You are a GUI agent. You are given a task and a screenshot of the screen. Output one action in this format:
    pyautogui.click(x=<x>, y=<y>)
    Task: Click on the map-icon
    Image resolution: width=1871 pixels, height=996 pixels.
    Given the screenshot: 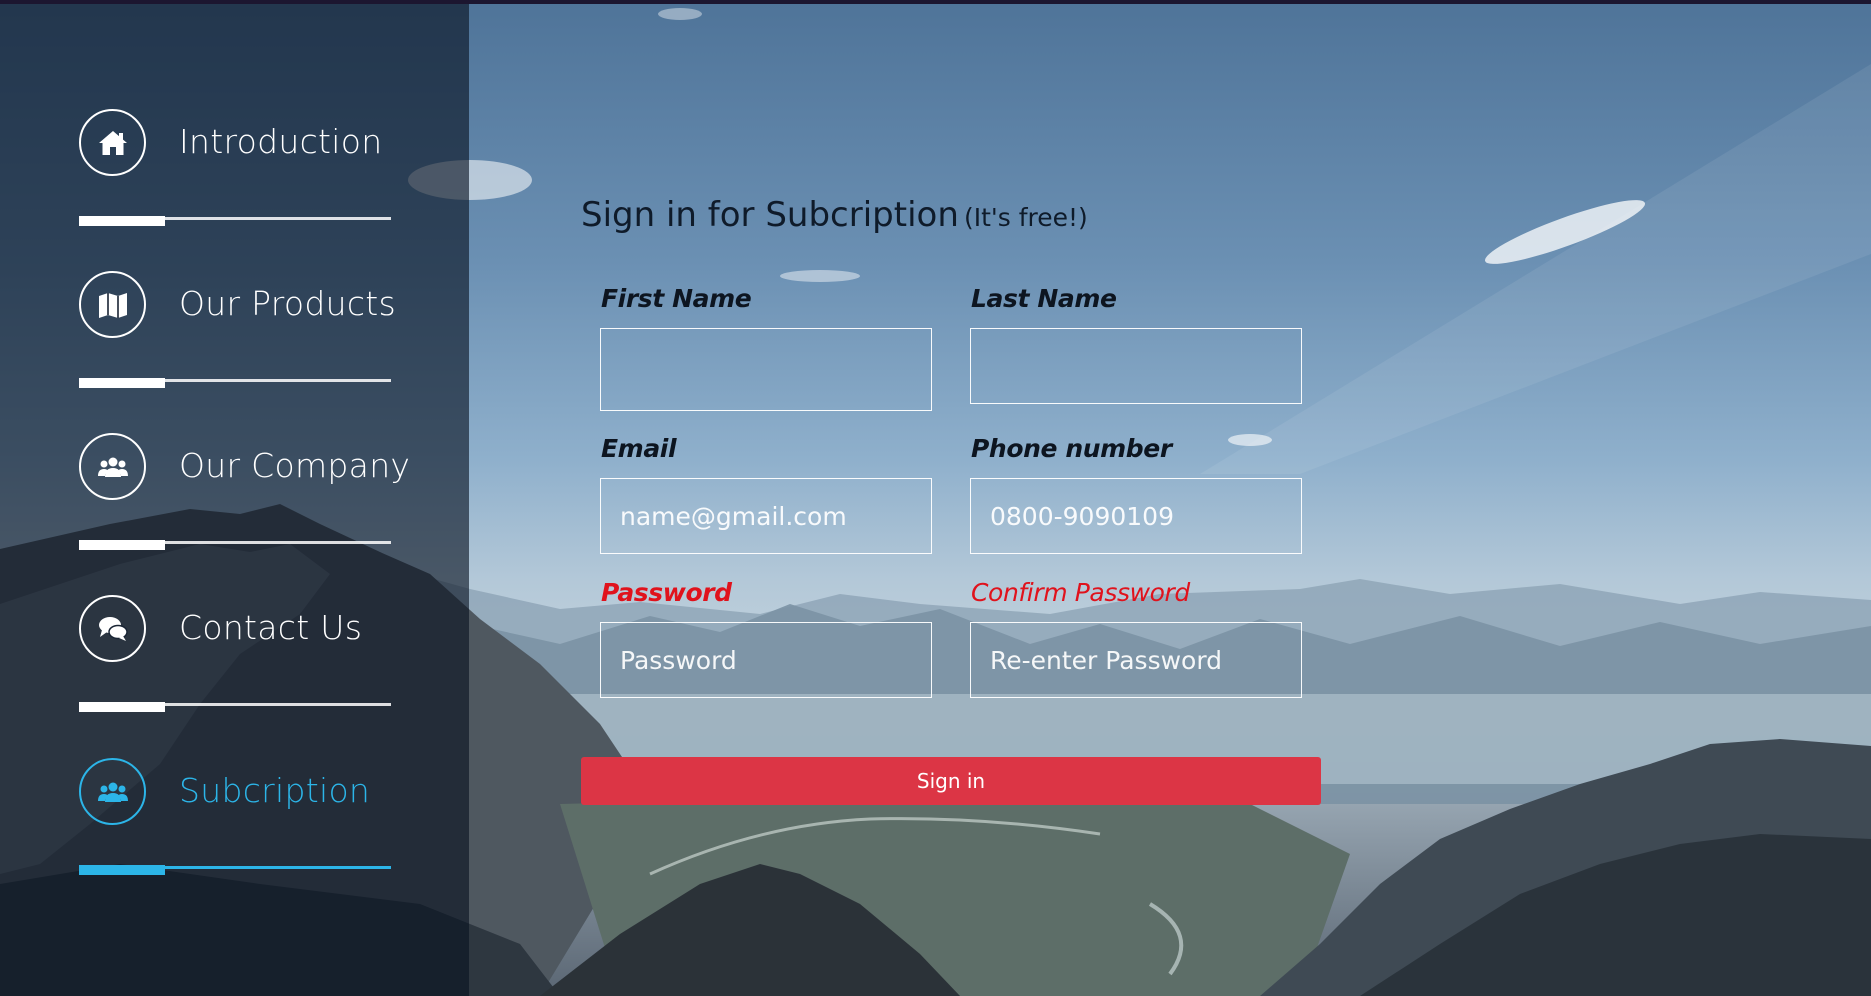 What is the action you would take?
    pyautogui.click(x=112, y=304)
    